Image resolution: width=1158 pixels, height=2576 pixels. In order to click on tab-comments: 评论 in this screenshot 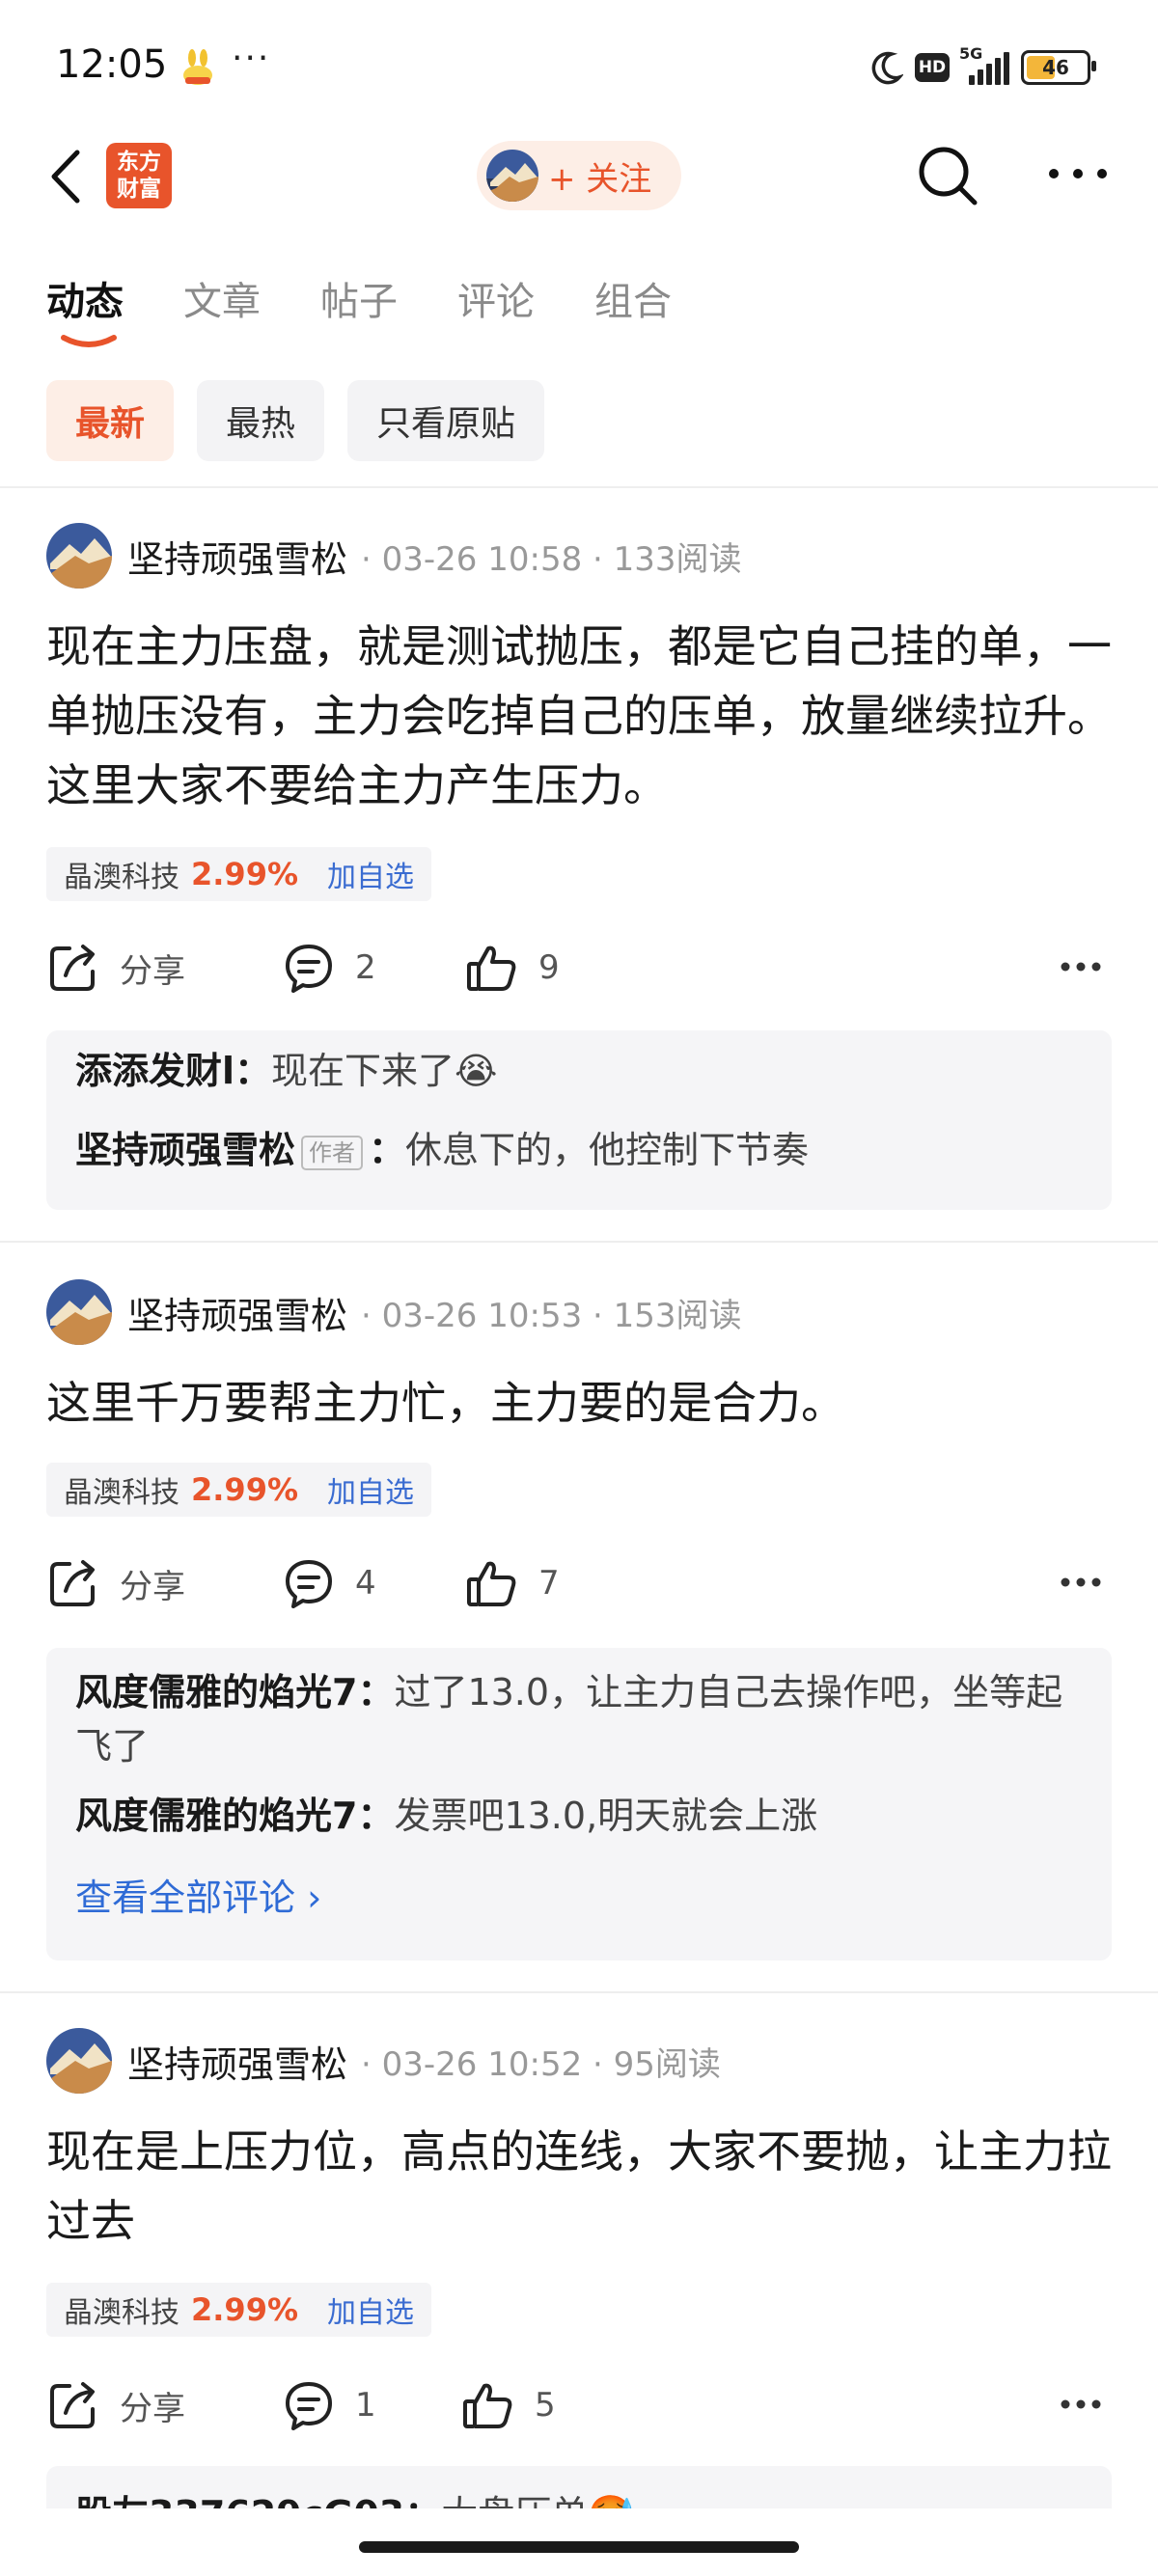, I will do `click(496, 298)`.